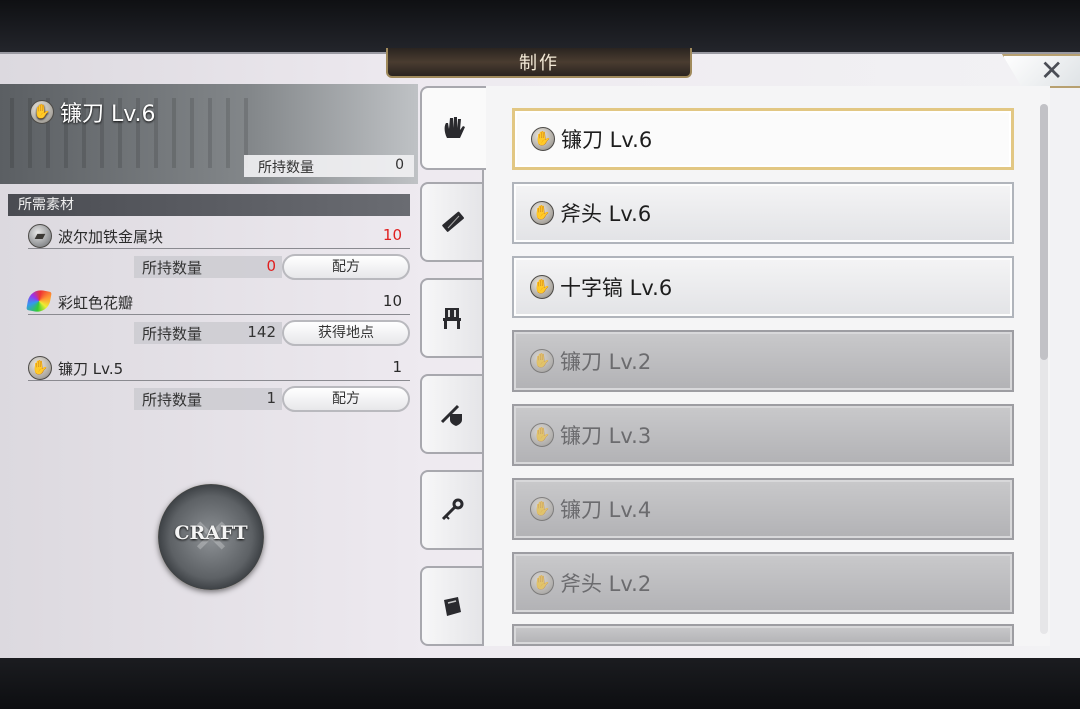  Describe the element at coordinates (1044, 232) in the screenshot. I see `scrollbar-thumb` at that location.